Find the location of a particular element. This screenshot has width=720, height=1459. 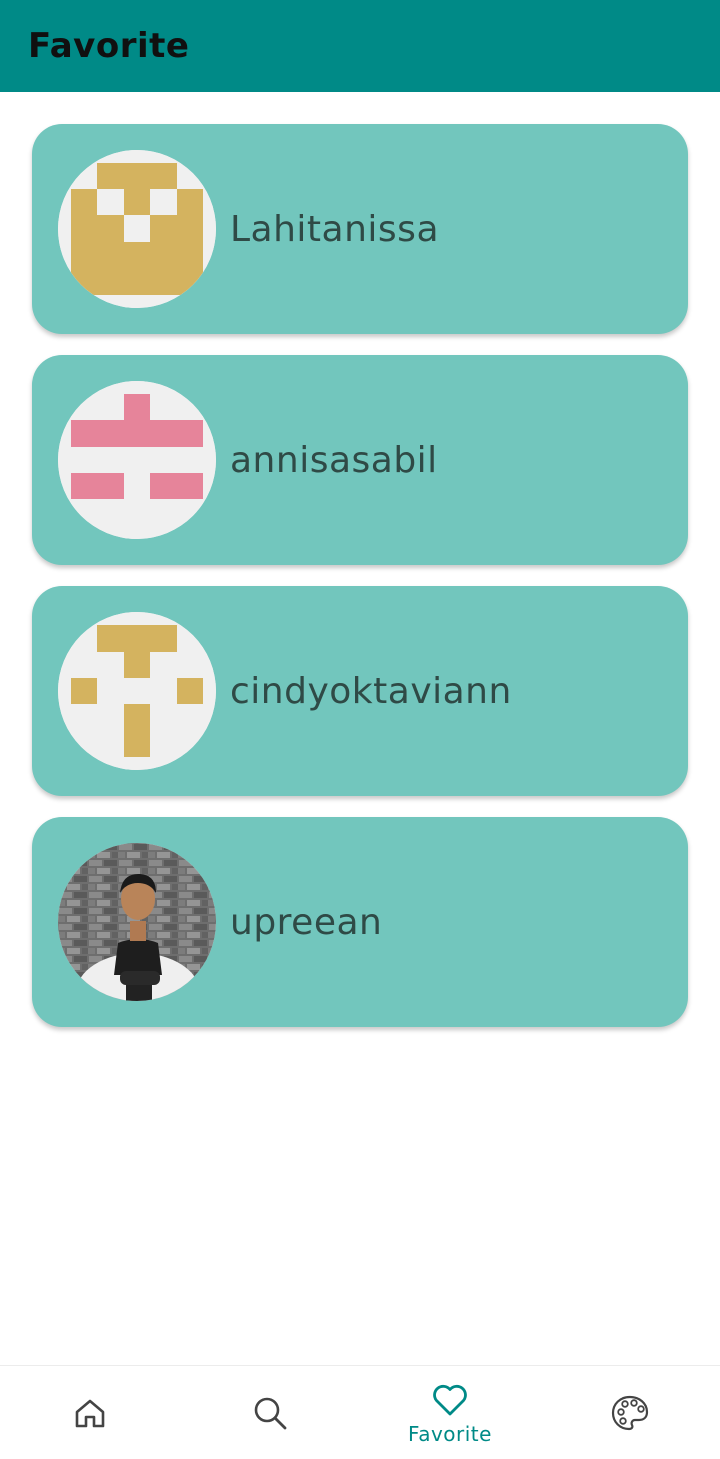

heart-icon is located at coordinates (450, 1400).